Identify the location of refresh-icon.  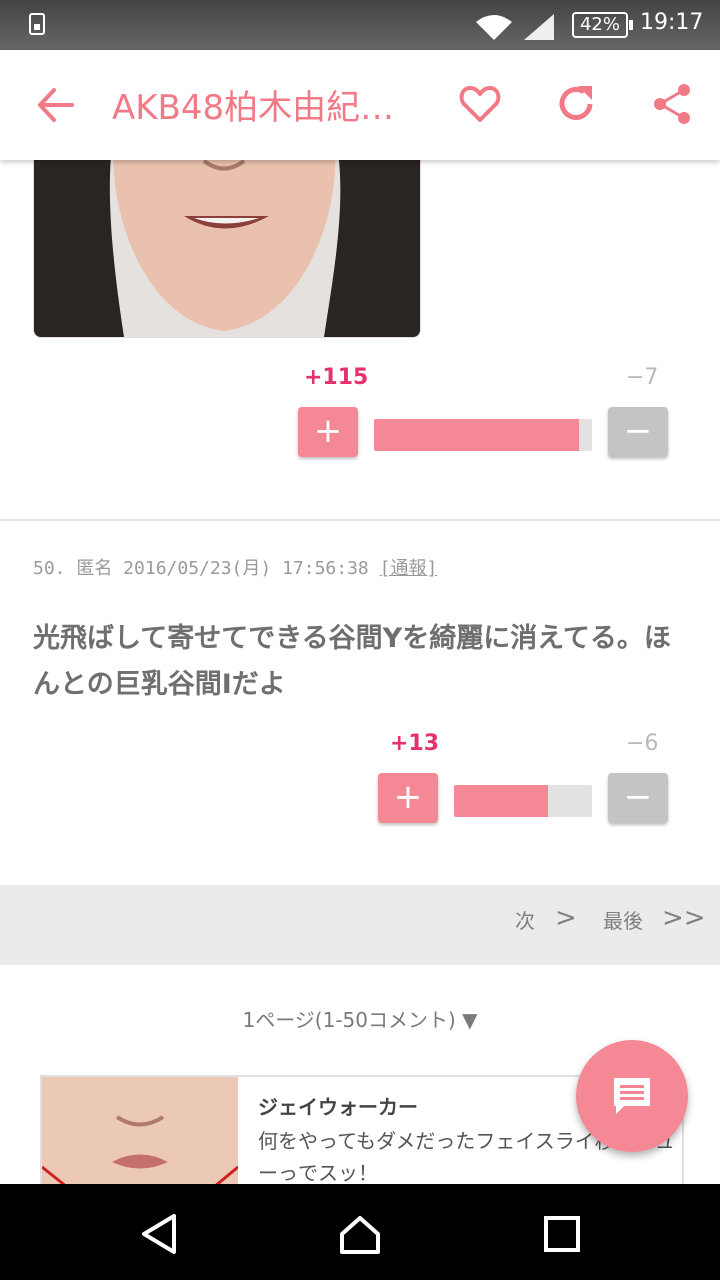
(576, 104).